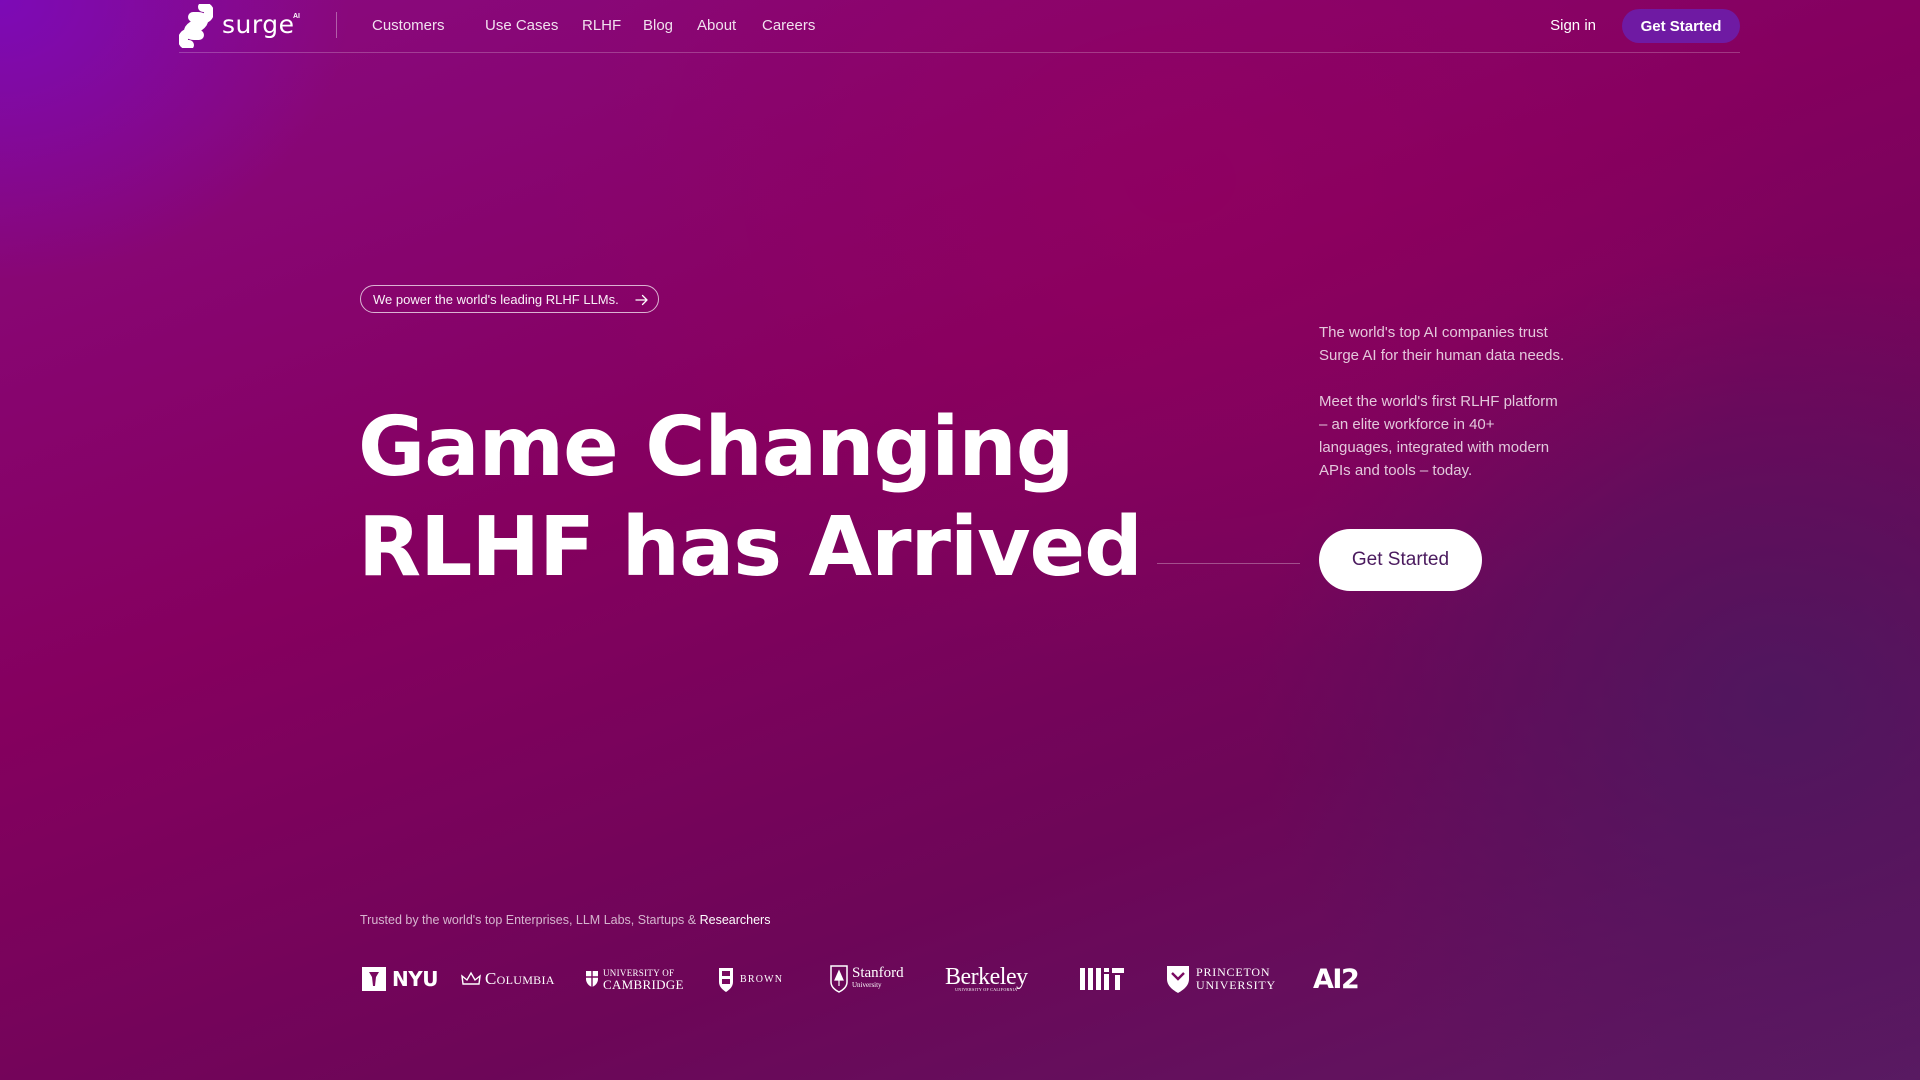  I want to click on cambridge-logo: UNIVERSITY OF CAMBRIDGE, so click(634, 979).